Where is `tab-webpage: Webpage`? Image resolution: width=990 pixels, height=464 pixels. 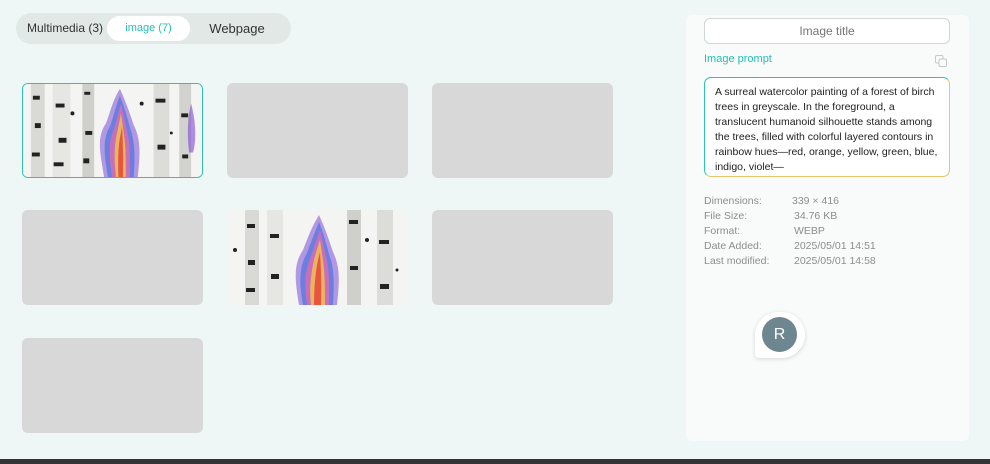
tab-webpage: Webpage is located at coordinates (237, 28).